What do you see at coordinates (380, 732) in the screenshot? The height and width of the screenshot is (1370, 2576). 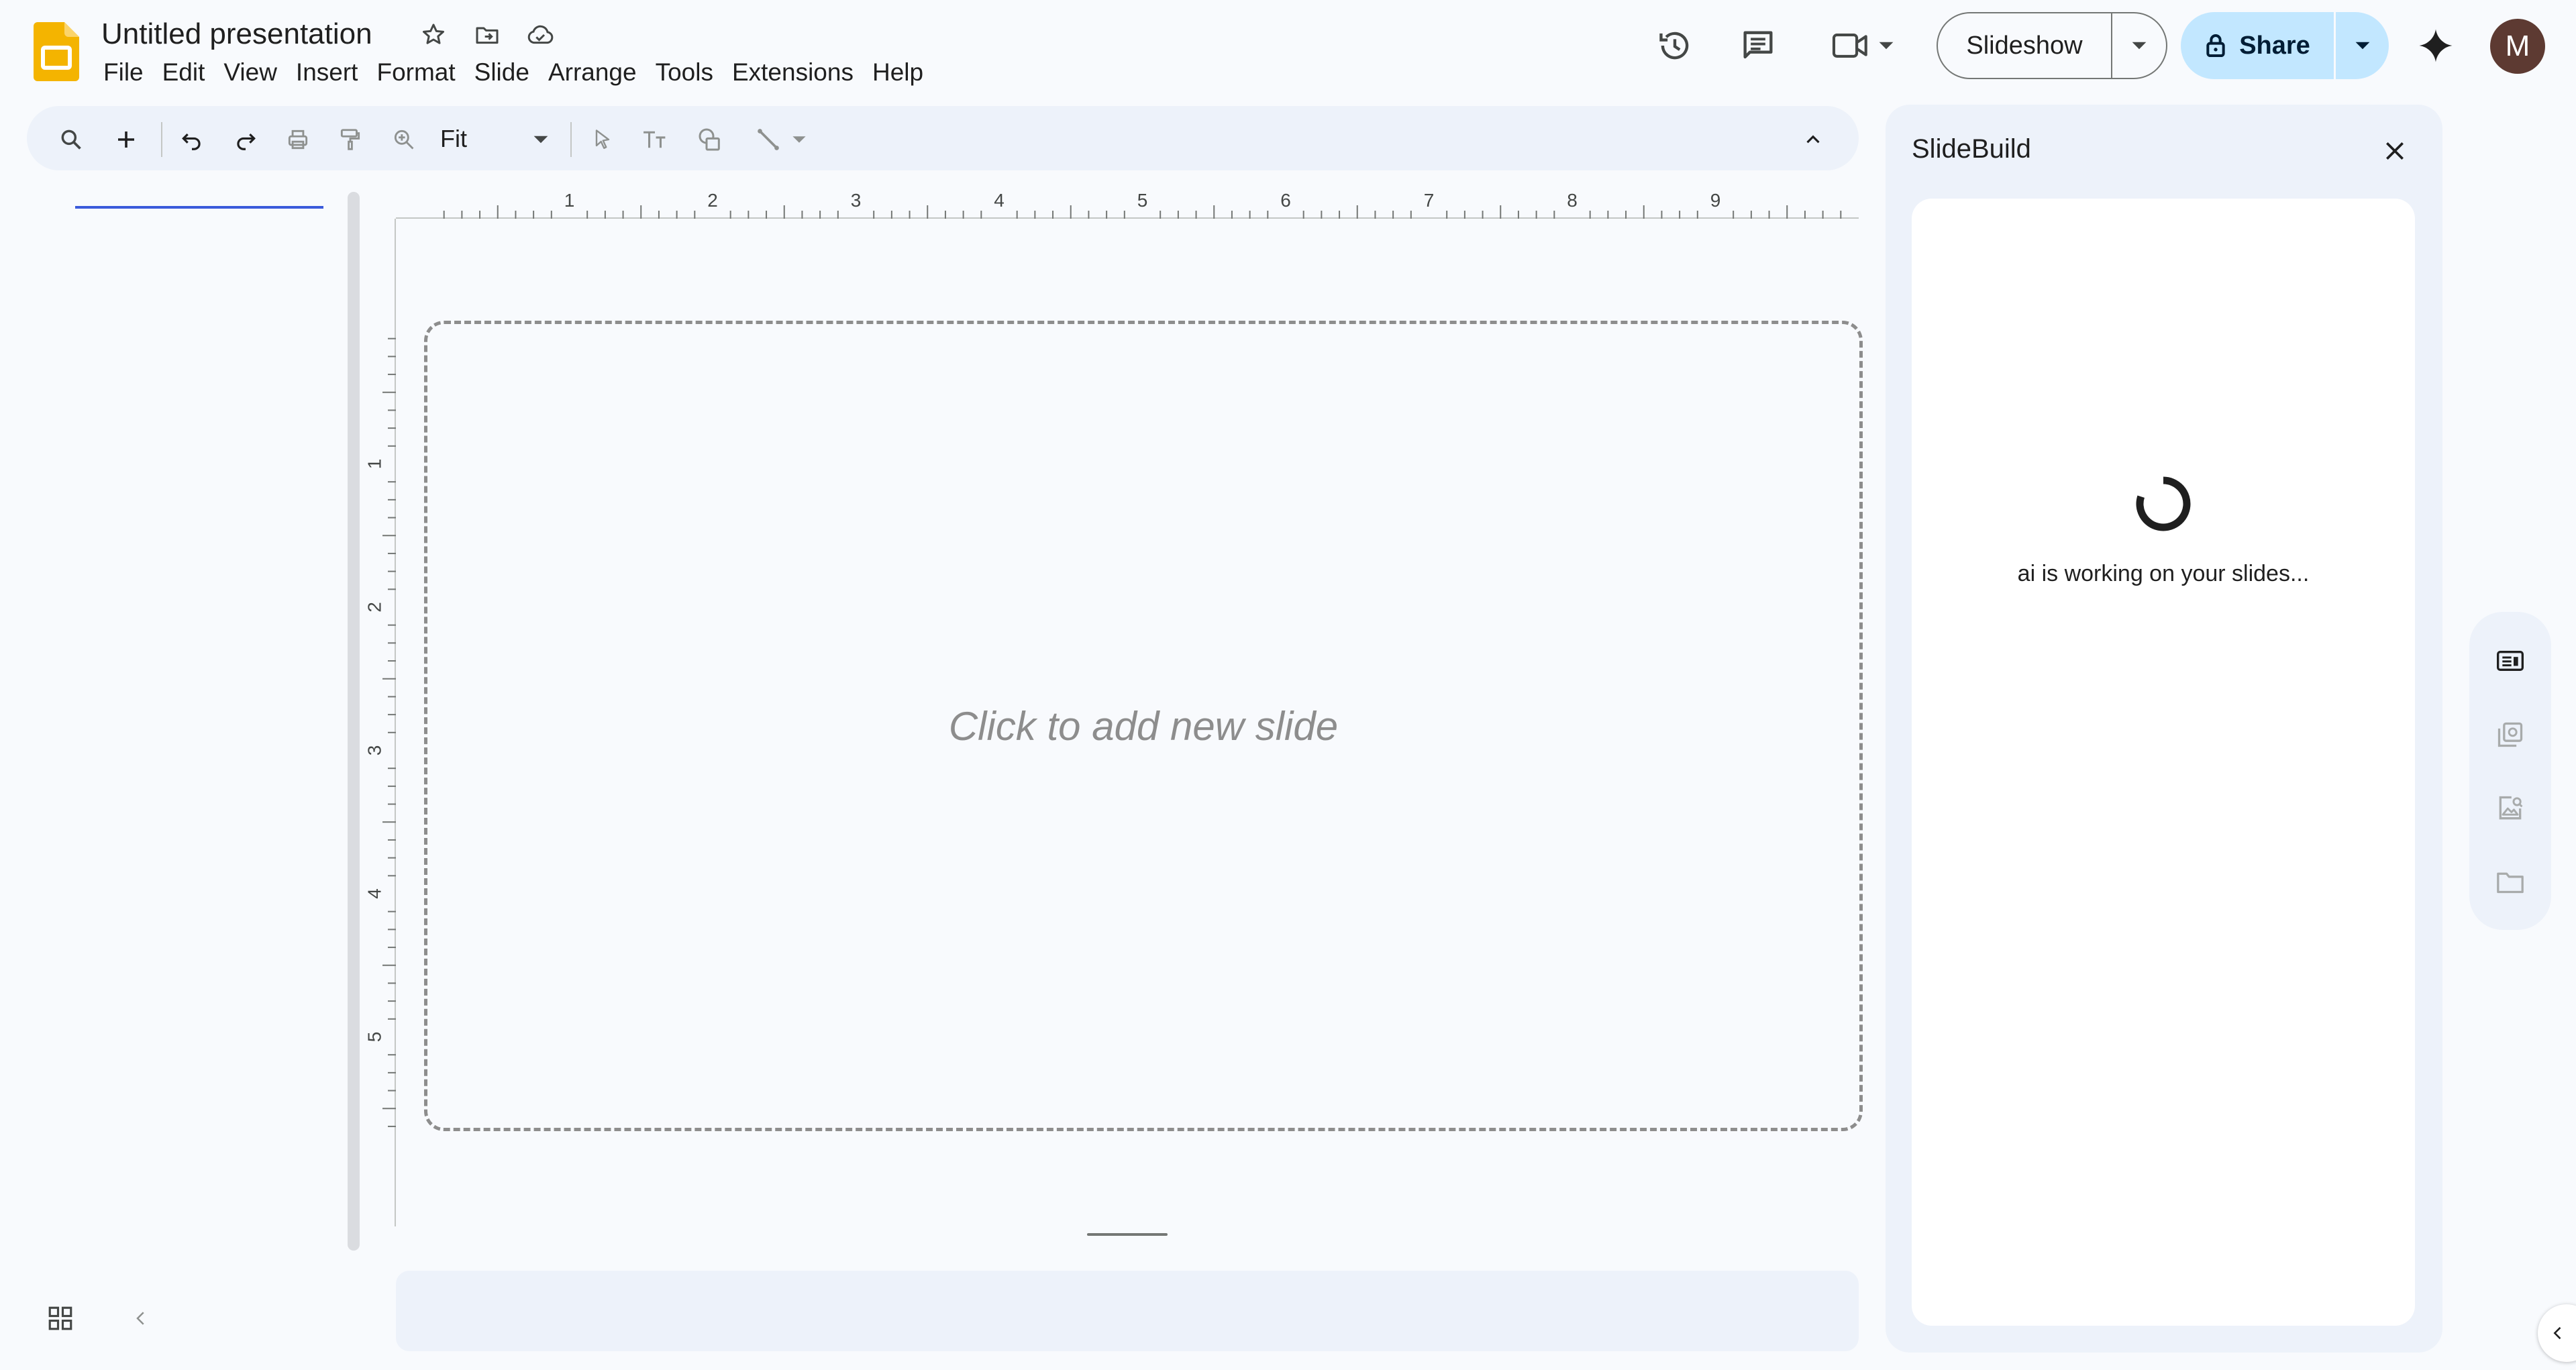 I see `vertical-ruler: 1 2 3 4 5` at bounding box center [380, 732].